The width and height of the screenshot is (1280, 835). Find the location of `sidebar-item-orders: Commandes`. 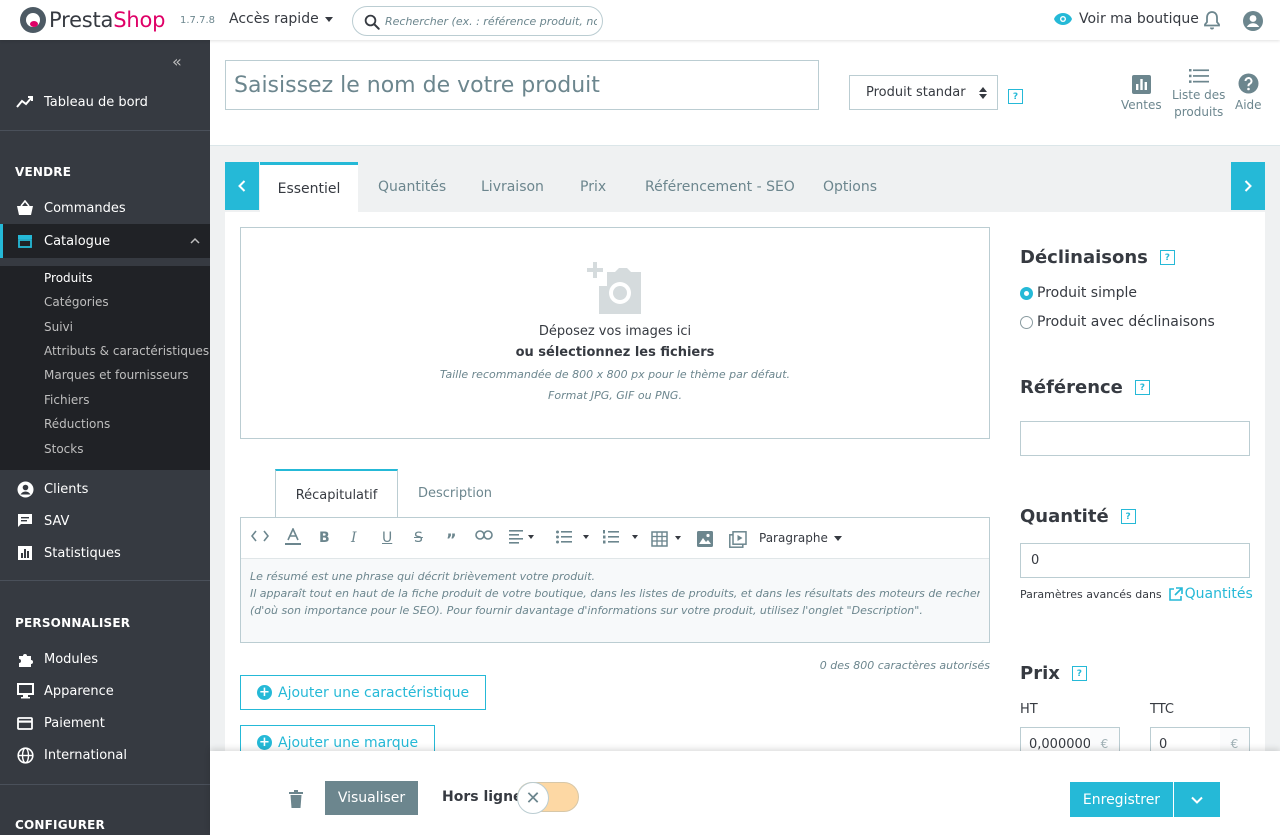

sidebar-item-orders: Commandes is located at coordinates (105, 208).